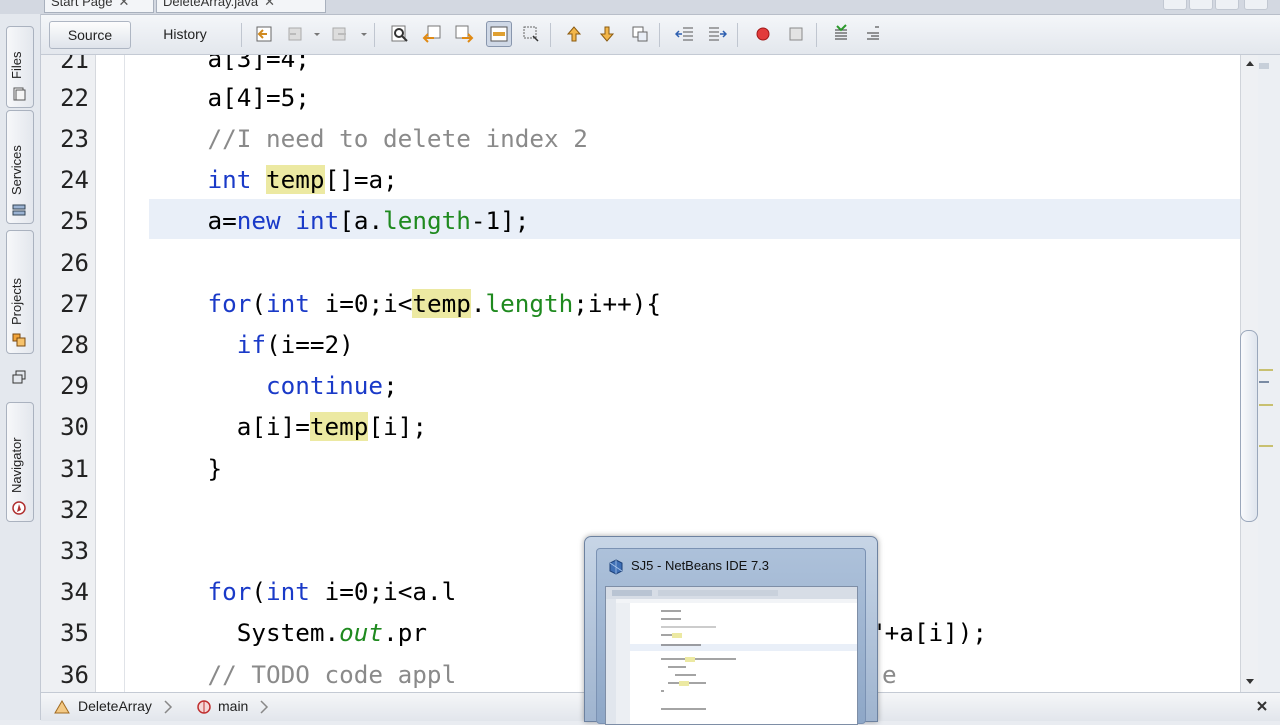  What do you see at coordinates (19, 94) in the screenshot?
I see `files-icon` at bounding box center [19, 94].